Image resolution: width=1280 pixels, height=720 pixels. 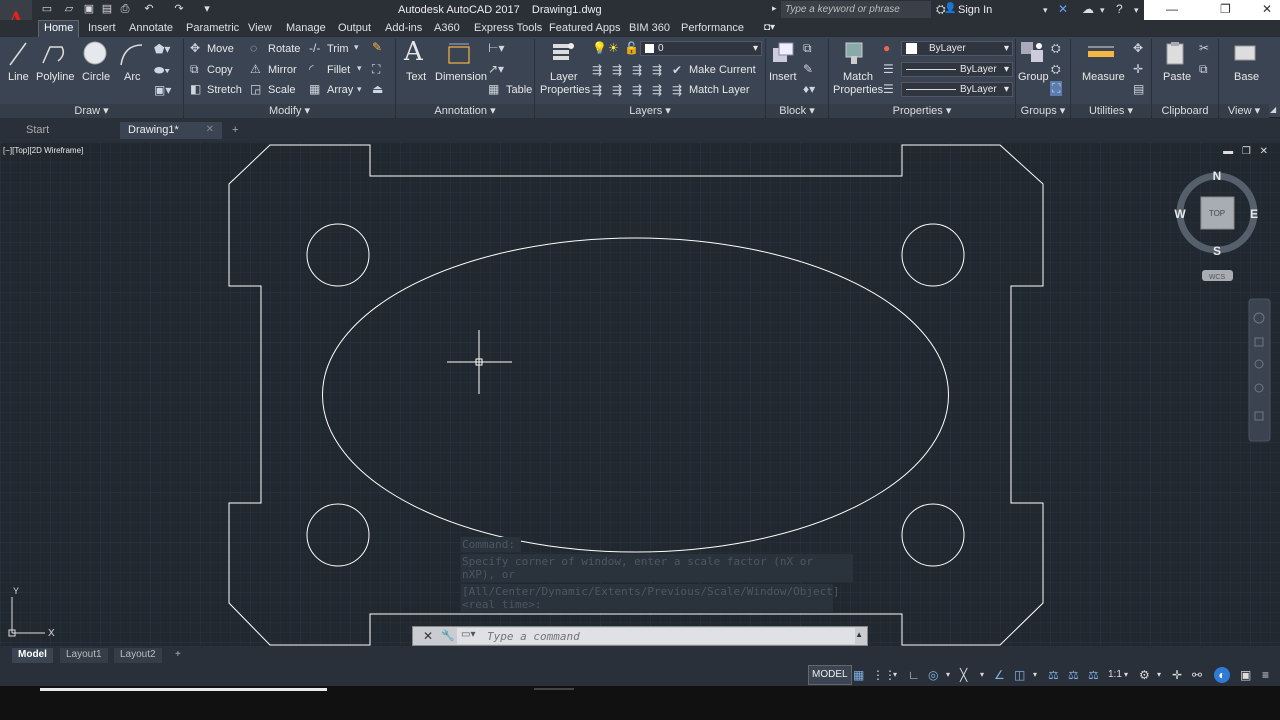 I want to click on compass-west: W, so click(x=1180, y=214).